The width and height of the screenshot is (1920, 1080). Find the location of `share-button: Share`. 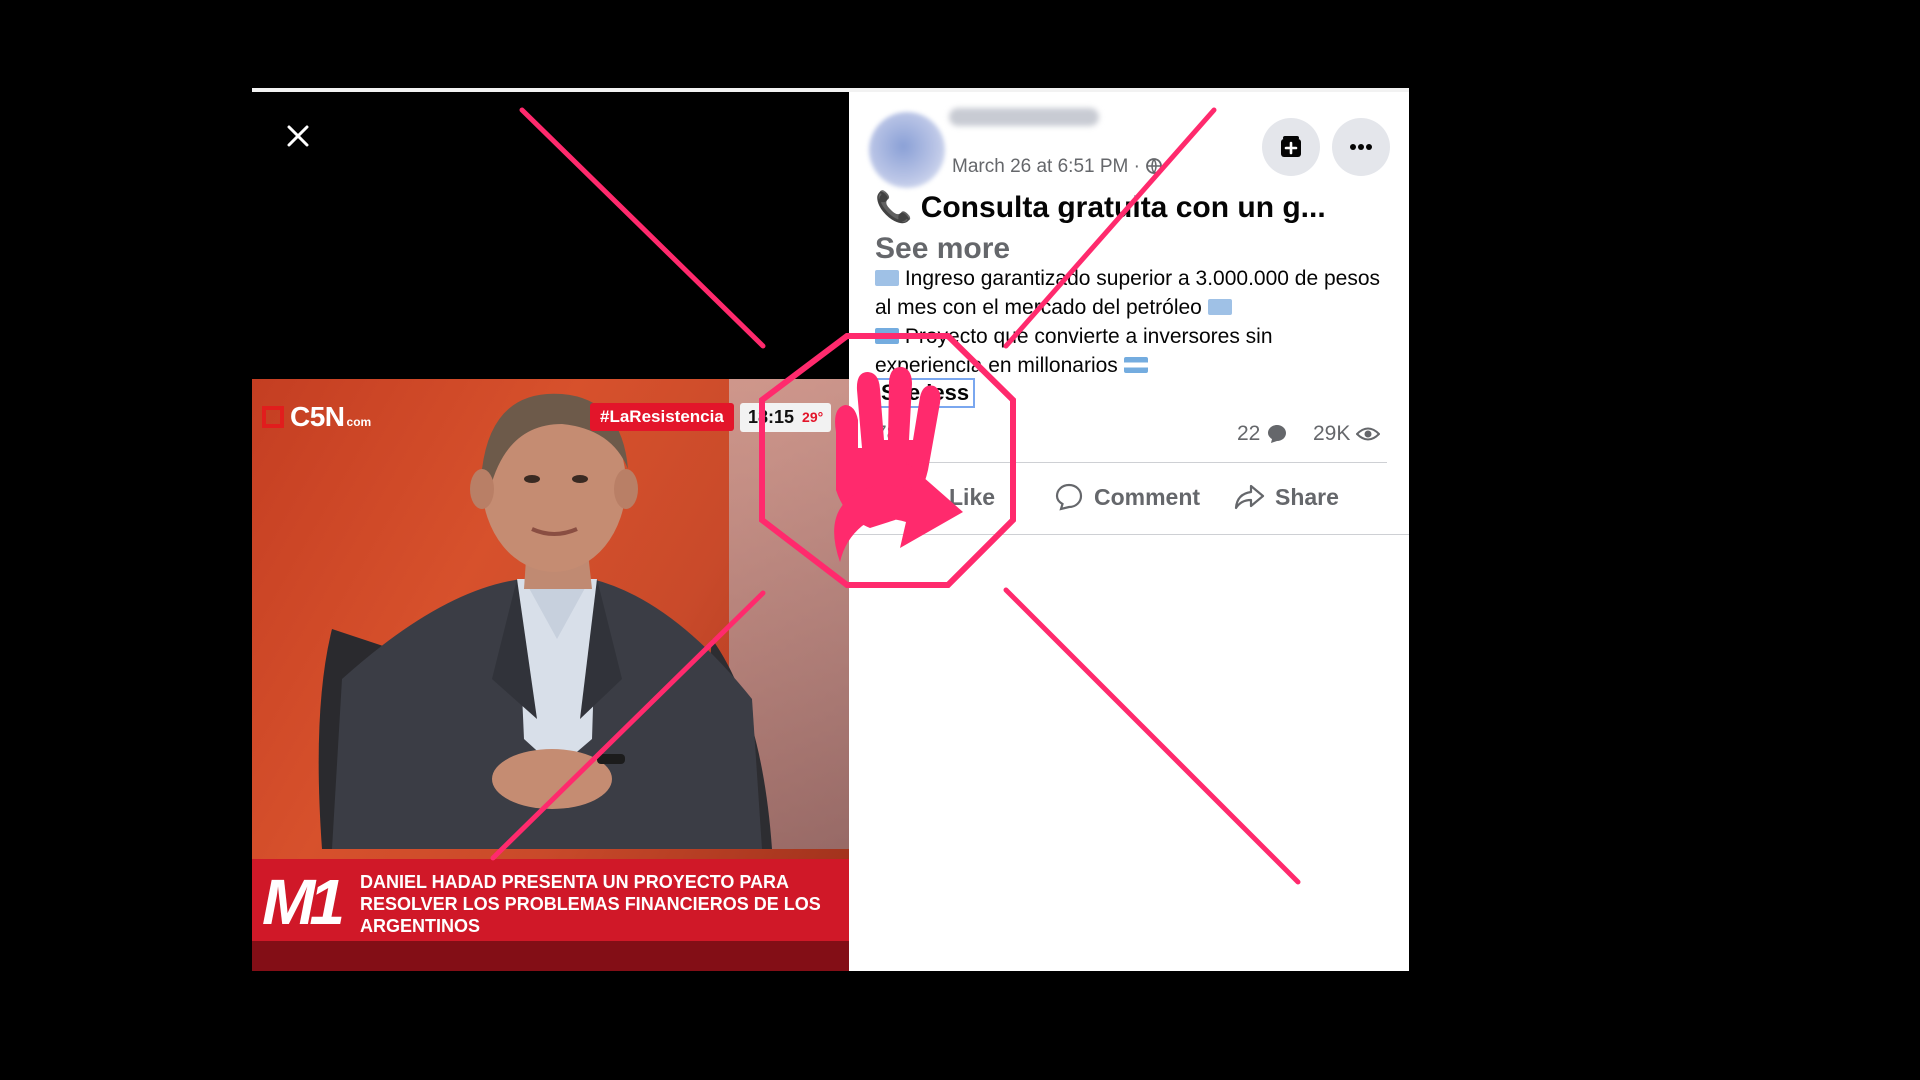

share-button: Share is located at coordinates (1286, 497).